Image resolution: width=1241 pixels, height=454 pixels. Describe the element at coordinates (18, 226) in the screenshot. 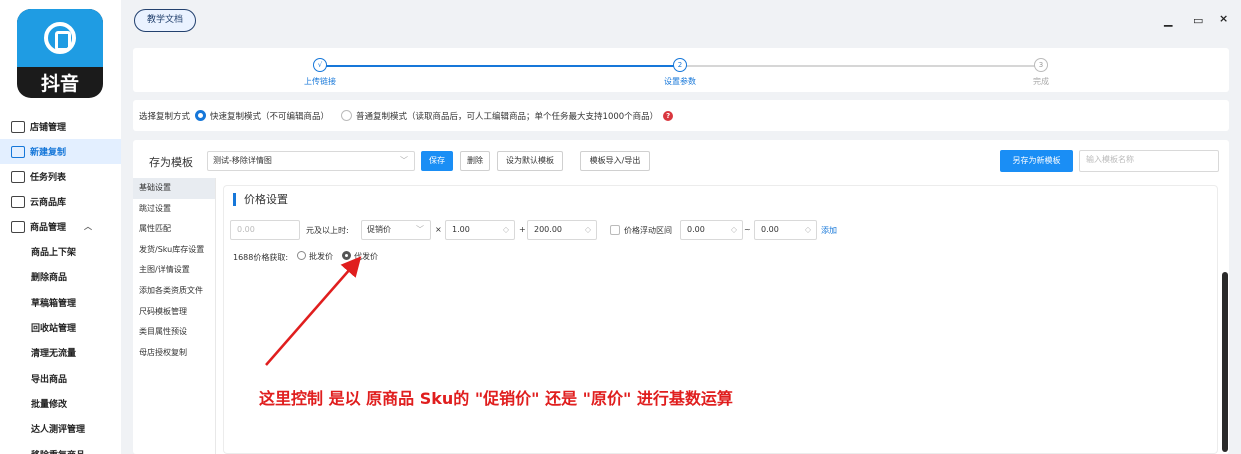

I see `product-manage-icon` at that location.